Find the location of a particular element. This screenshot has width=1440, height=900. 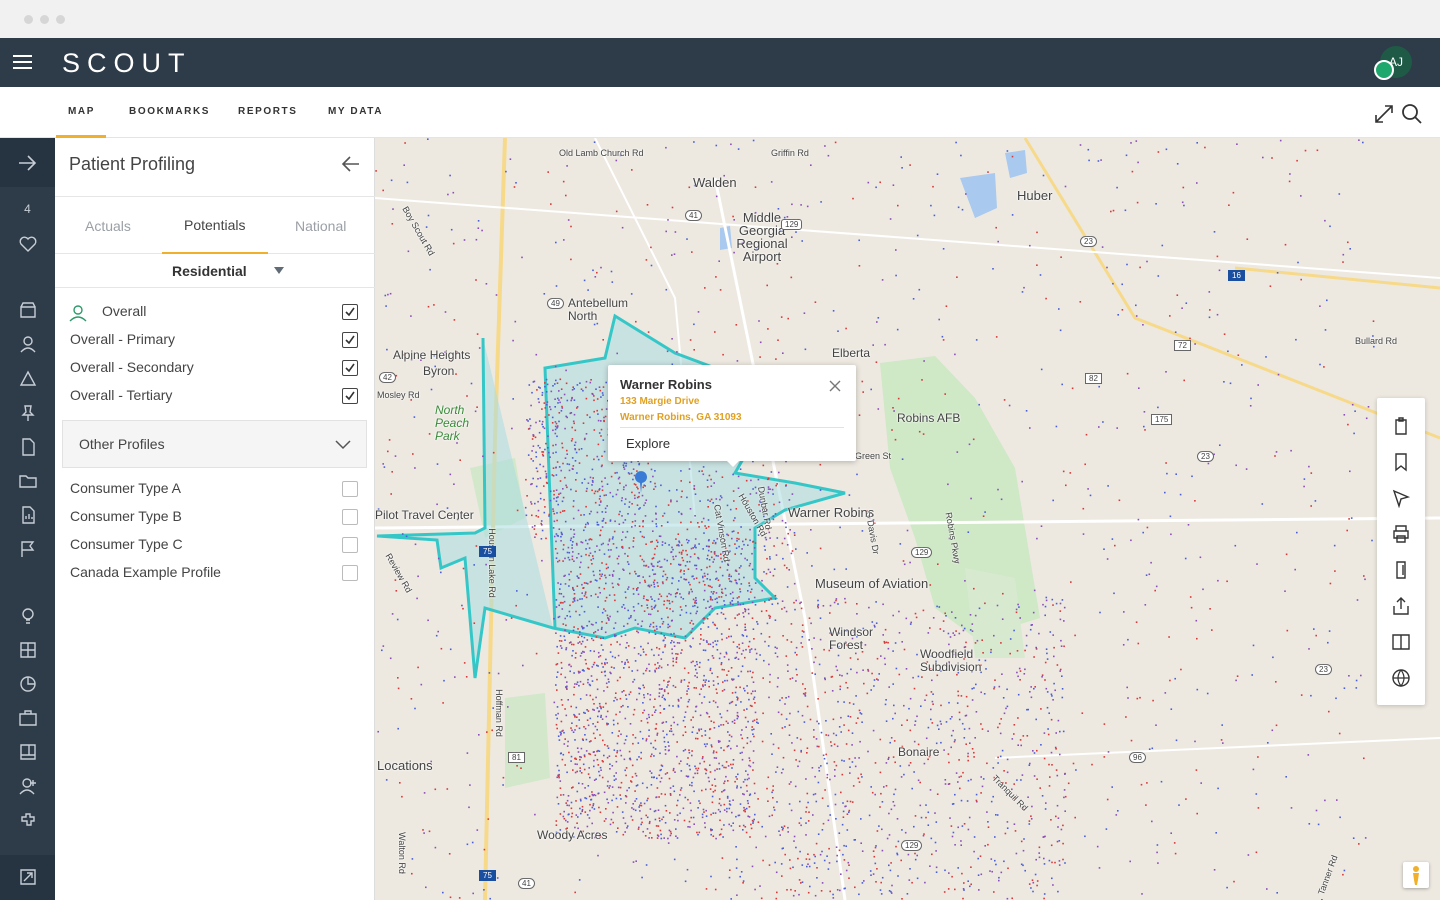

tab-national: National is located at coordinates (320, 226).